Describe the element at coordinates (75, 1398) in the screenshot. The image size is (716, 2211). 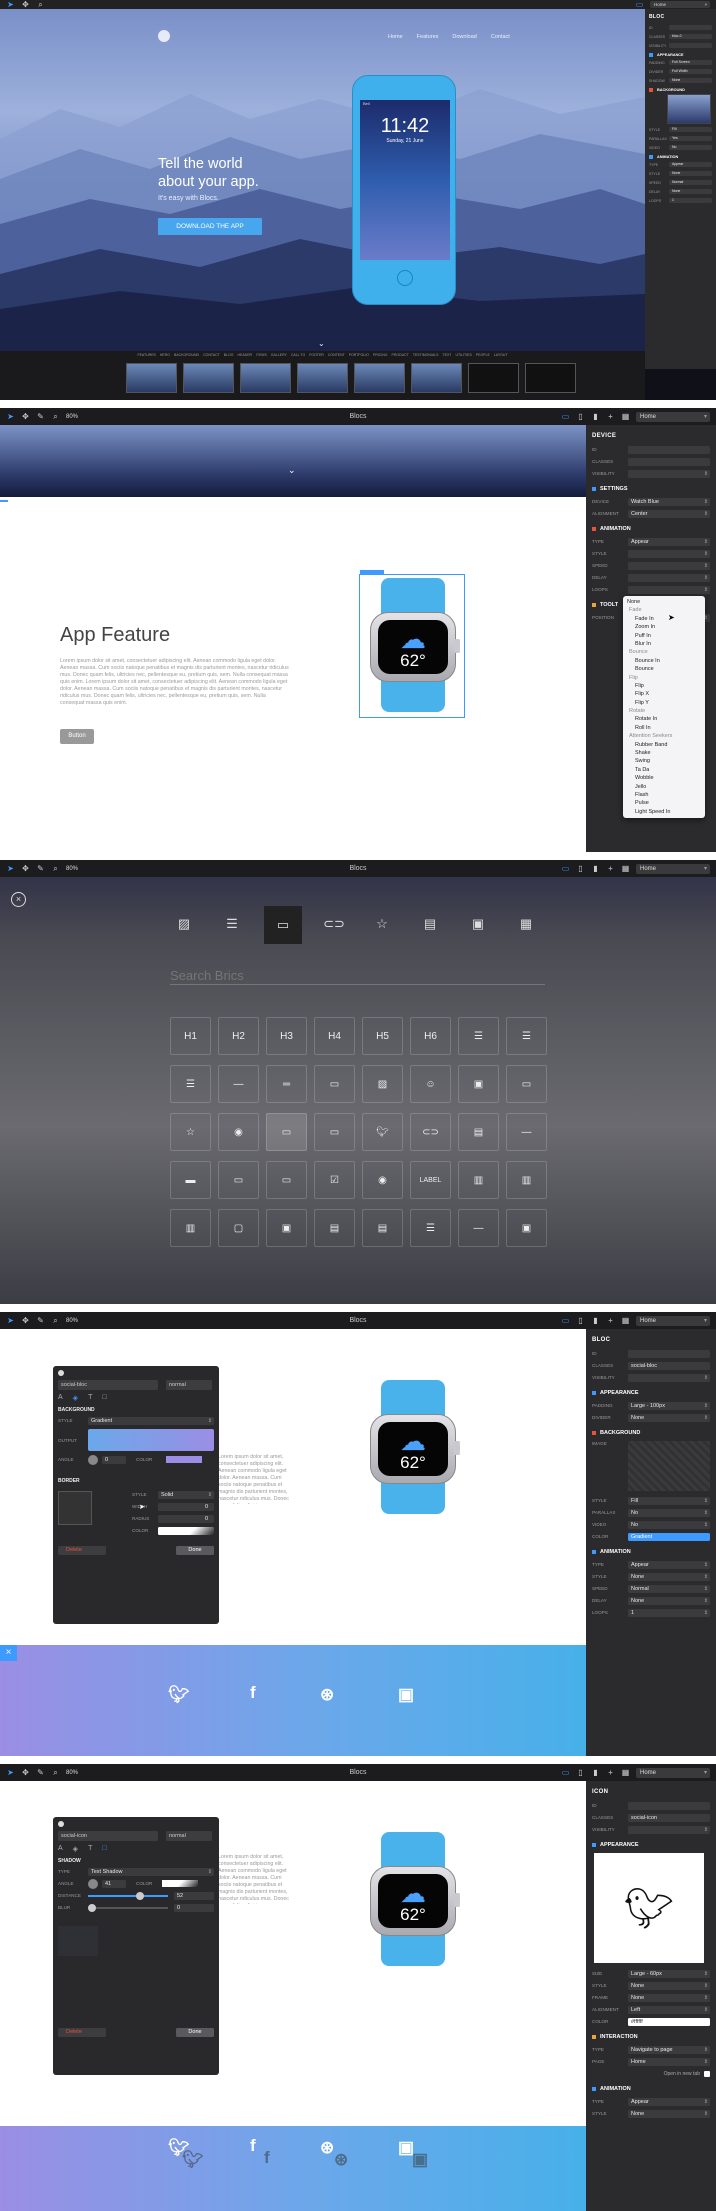
I see `tab-background-icon: ◈` at that location.